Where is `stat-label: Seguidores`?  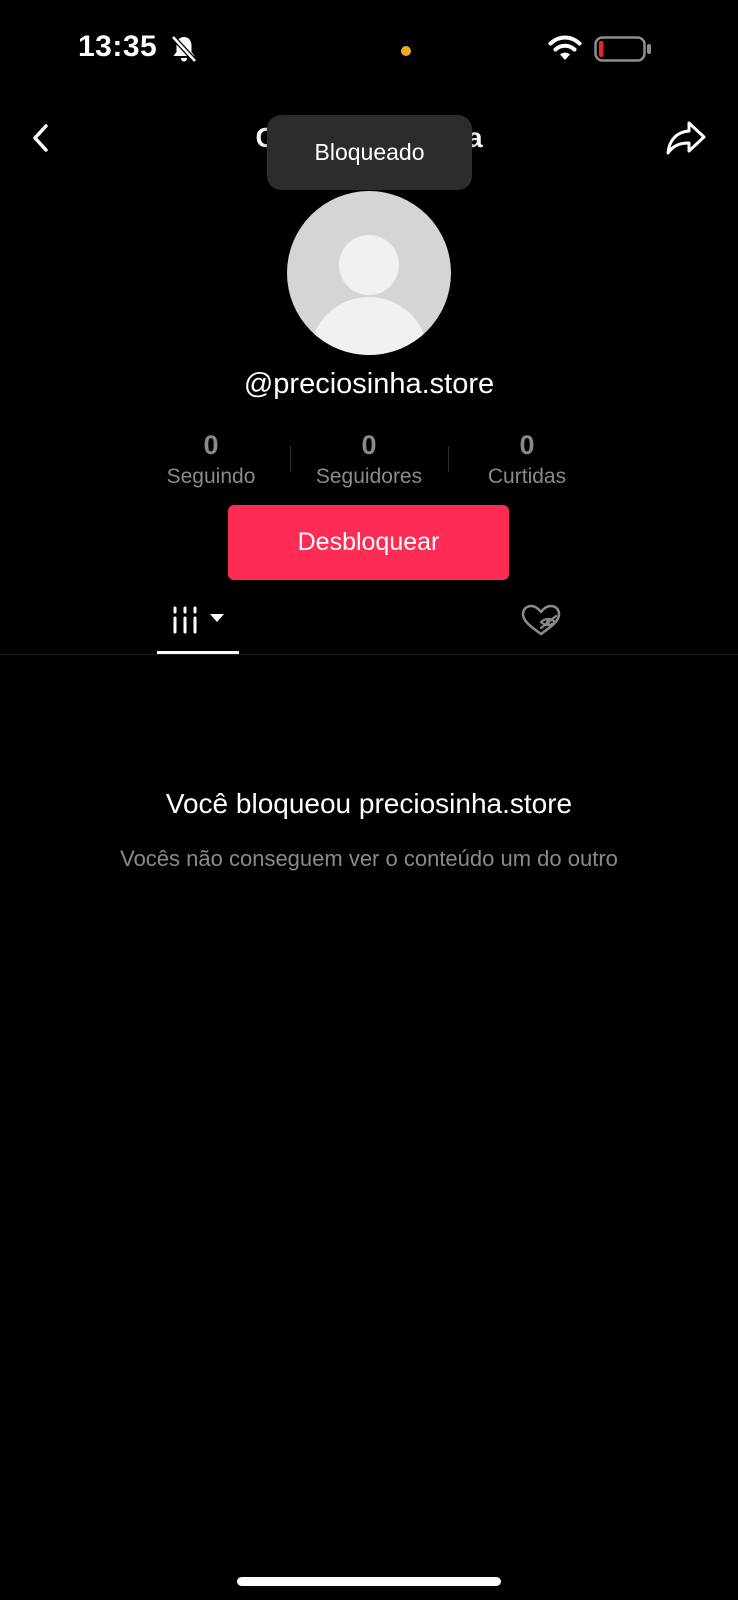
stat-label: Seguidores is located at coordinates (369, 476).